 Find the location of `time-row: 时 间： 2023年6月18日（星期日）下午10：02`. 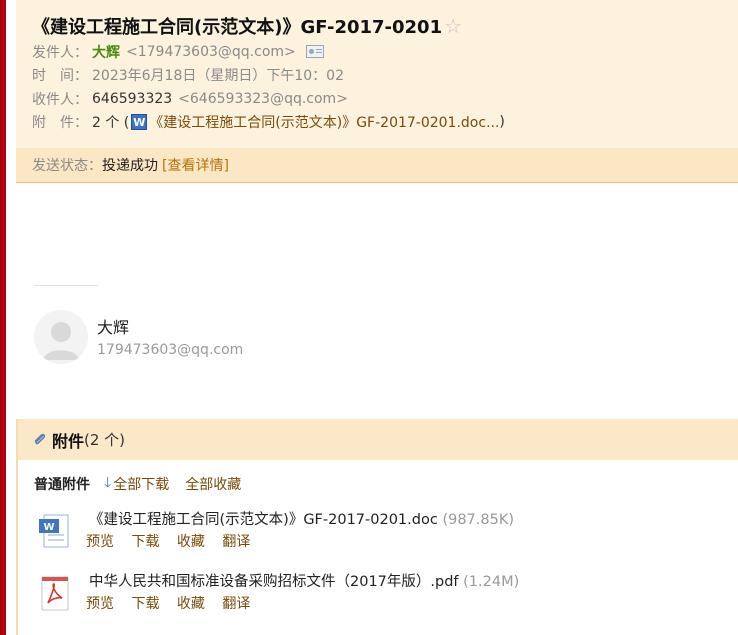

time-row: 时 间： 2023年6月18日（星期日）下午10：02 is located at coordinates (385, 76).